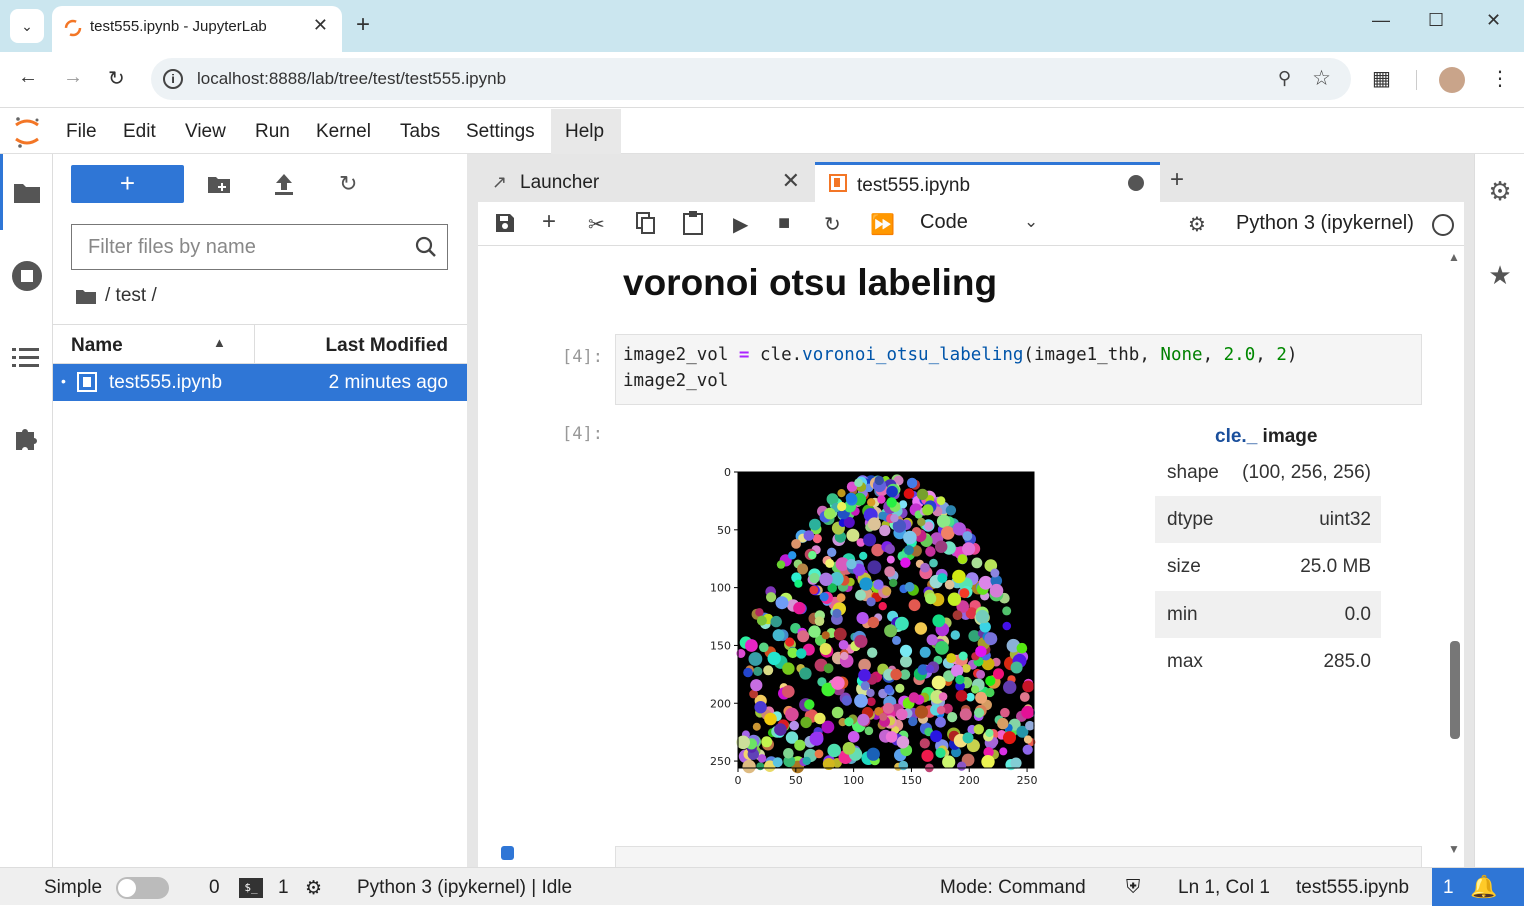 The width and height of the screenshot is (1524, 906). What do you see at coordinates (172, 247) in the screenshot?
I see `filter-placeholder: Filter files by name` at bounding box center [172, 247].